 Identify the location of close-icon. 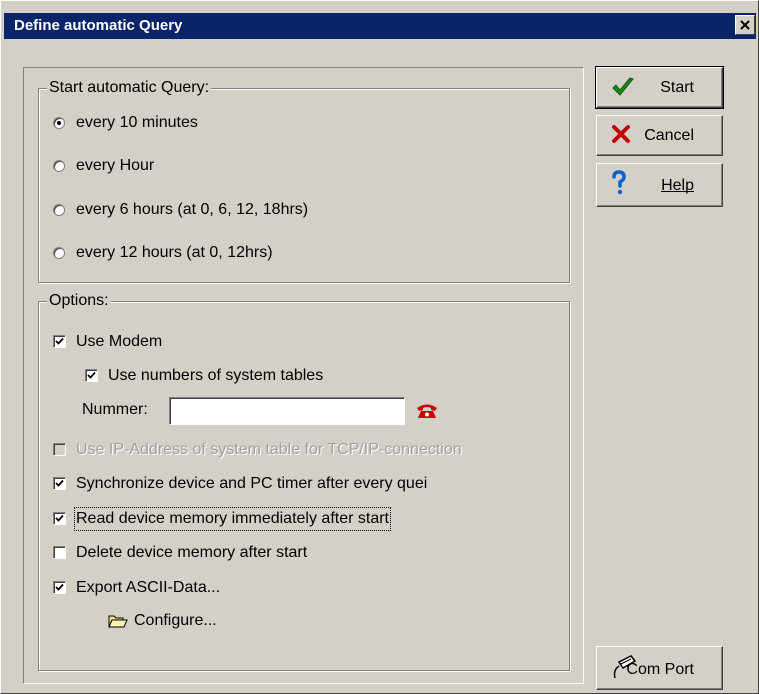
(745, 26).